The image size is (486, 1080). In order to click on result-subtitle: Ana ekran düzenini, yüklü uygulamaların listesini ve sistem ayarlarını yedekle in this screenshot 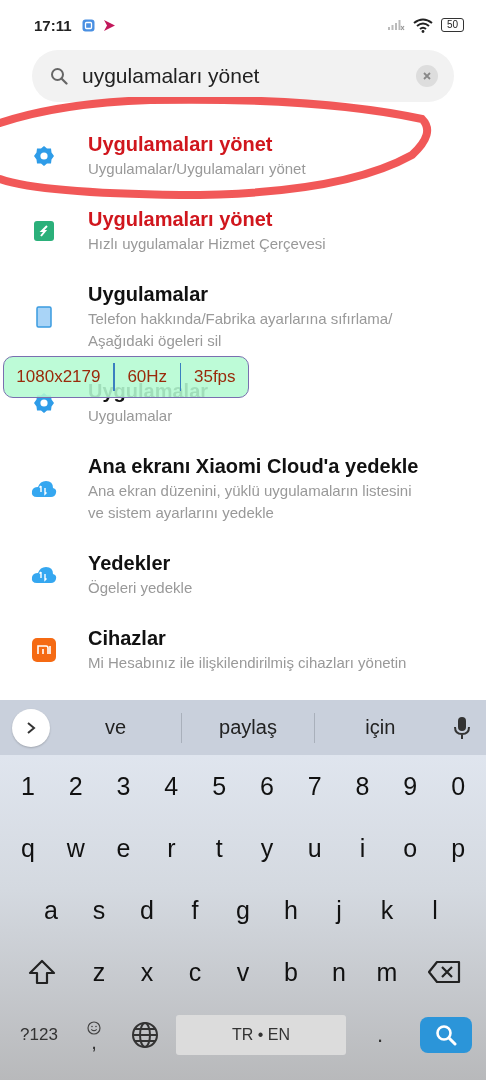, I will do `click(250, 502)`.